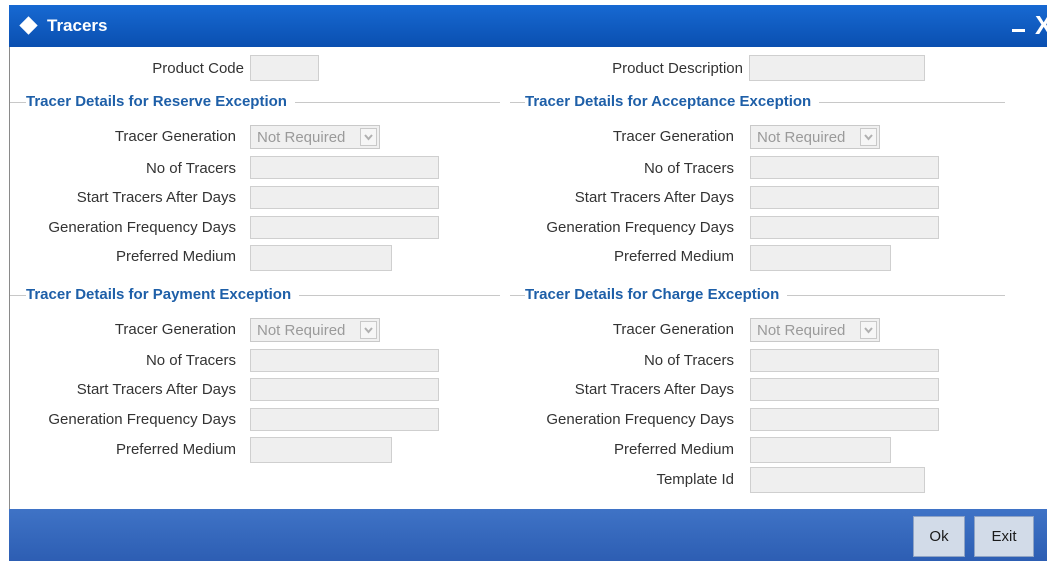  What do you see at coordinates (344, 360) in the screenshot?
I see `payment-no-of-tracers-input` at bounding box center [344, 360].